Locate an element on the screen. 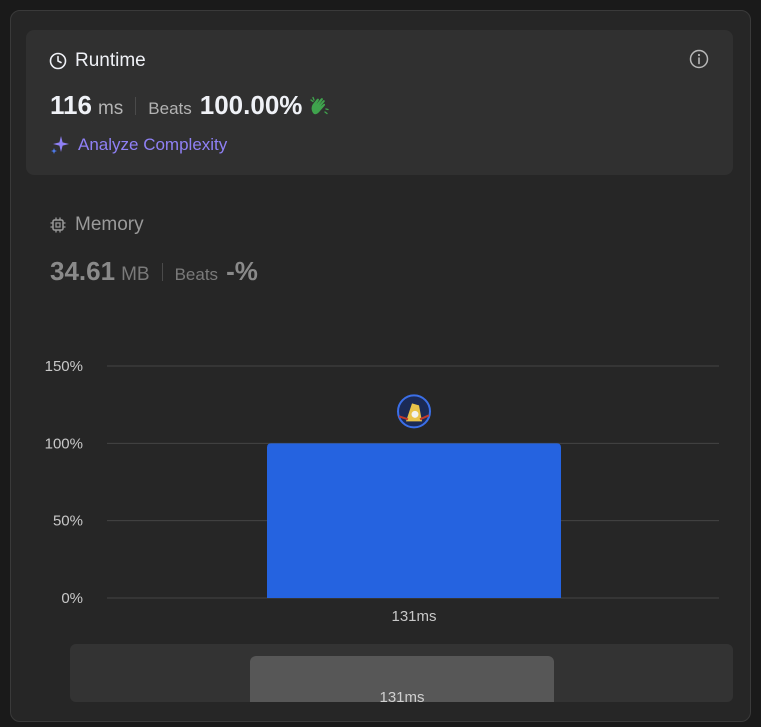 Image resolution: width=761 pixels, height=727 pixels. distribution-range-slider: 131ms is located at coordinates (401, 673).